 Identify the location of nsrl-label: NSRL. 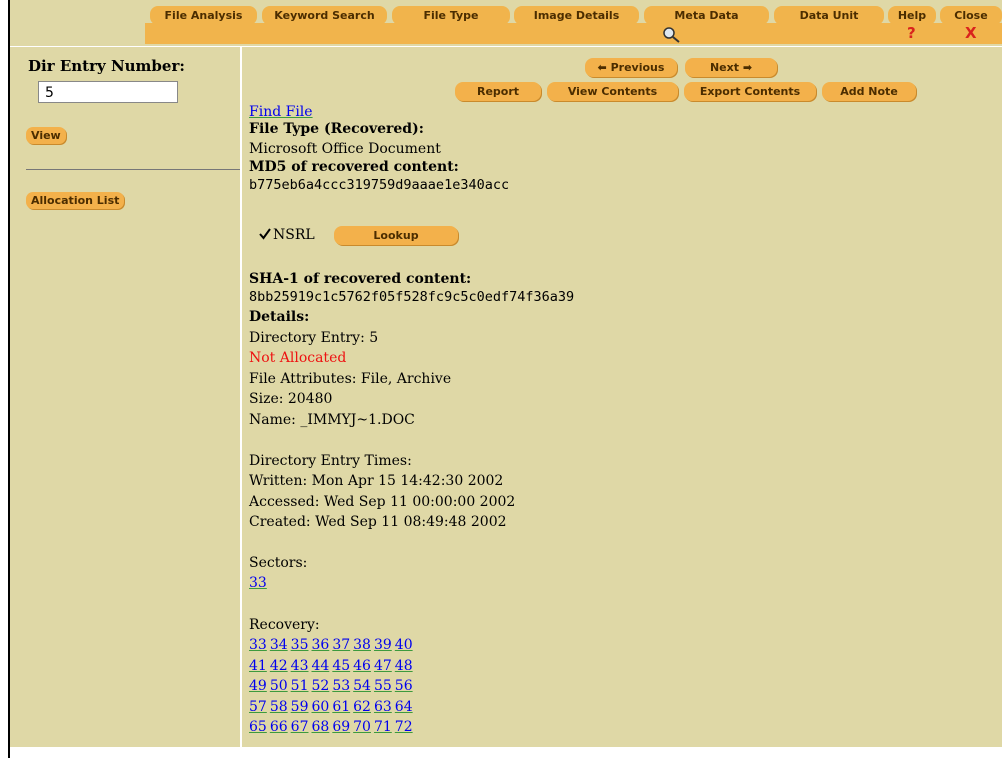
(294, 235).